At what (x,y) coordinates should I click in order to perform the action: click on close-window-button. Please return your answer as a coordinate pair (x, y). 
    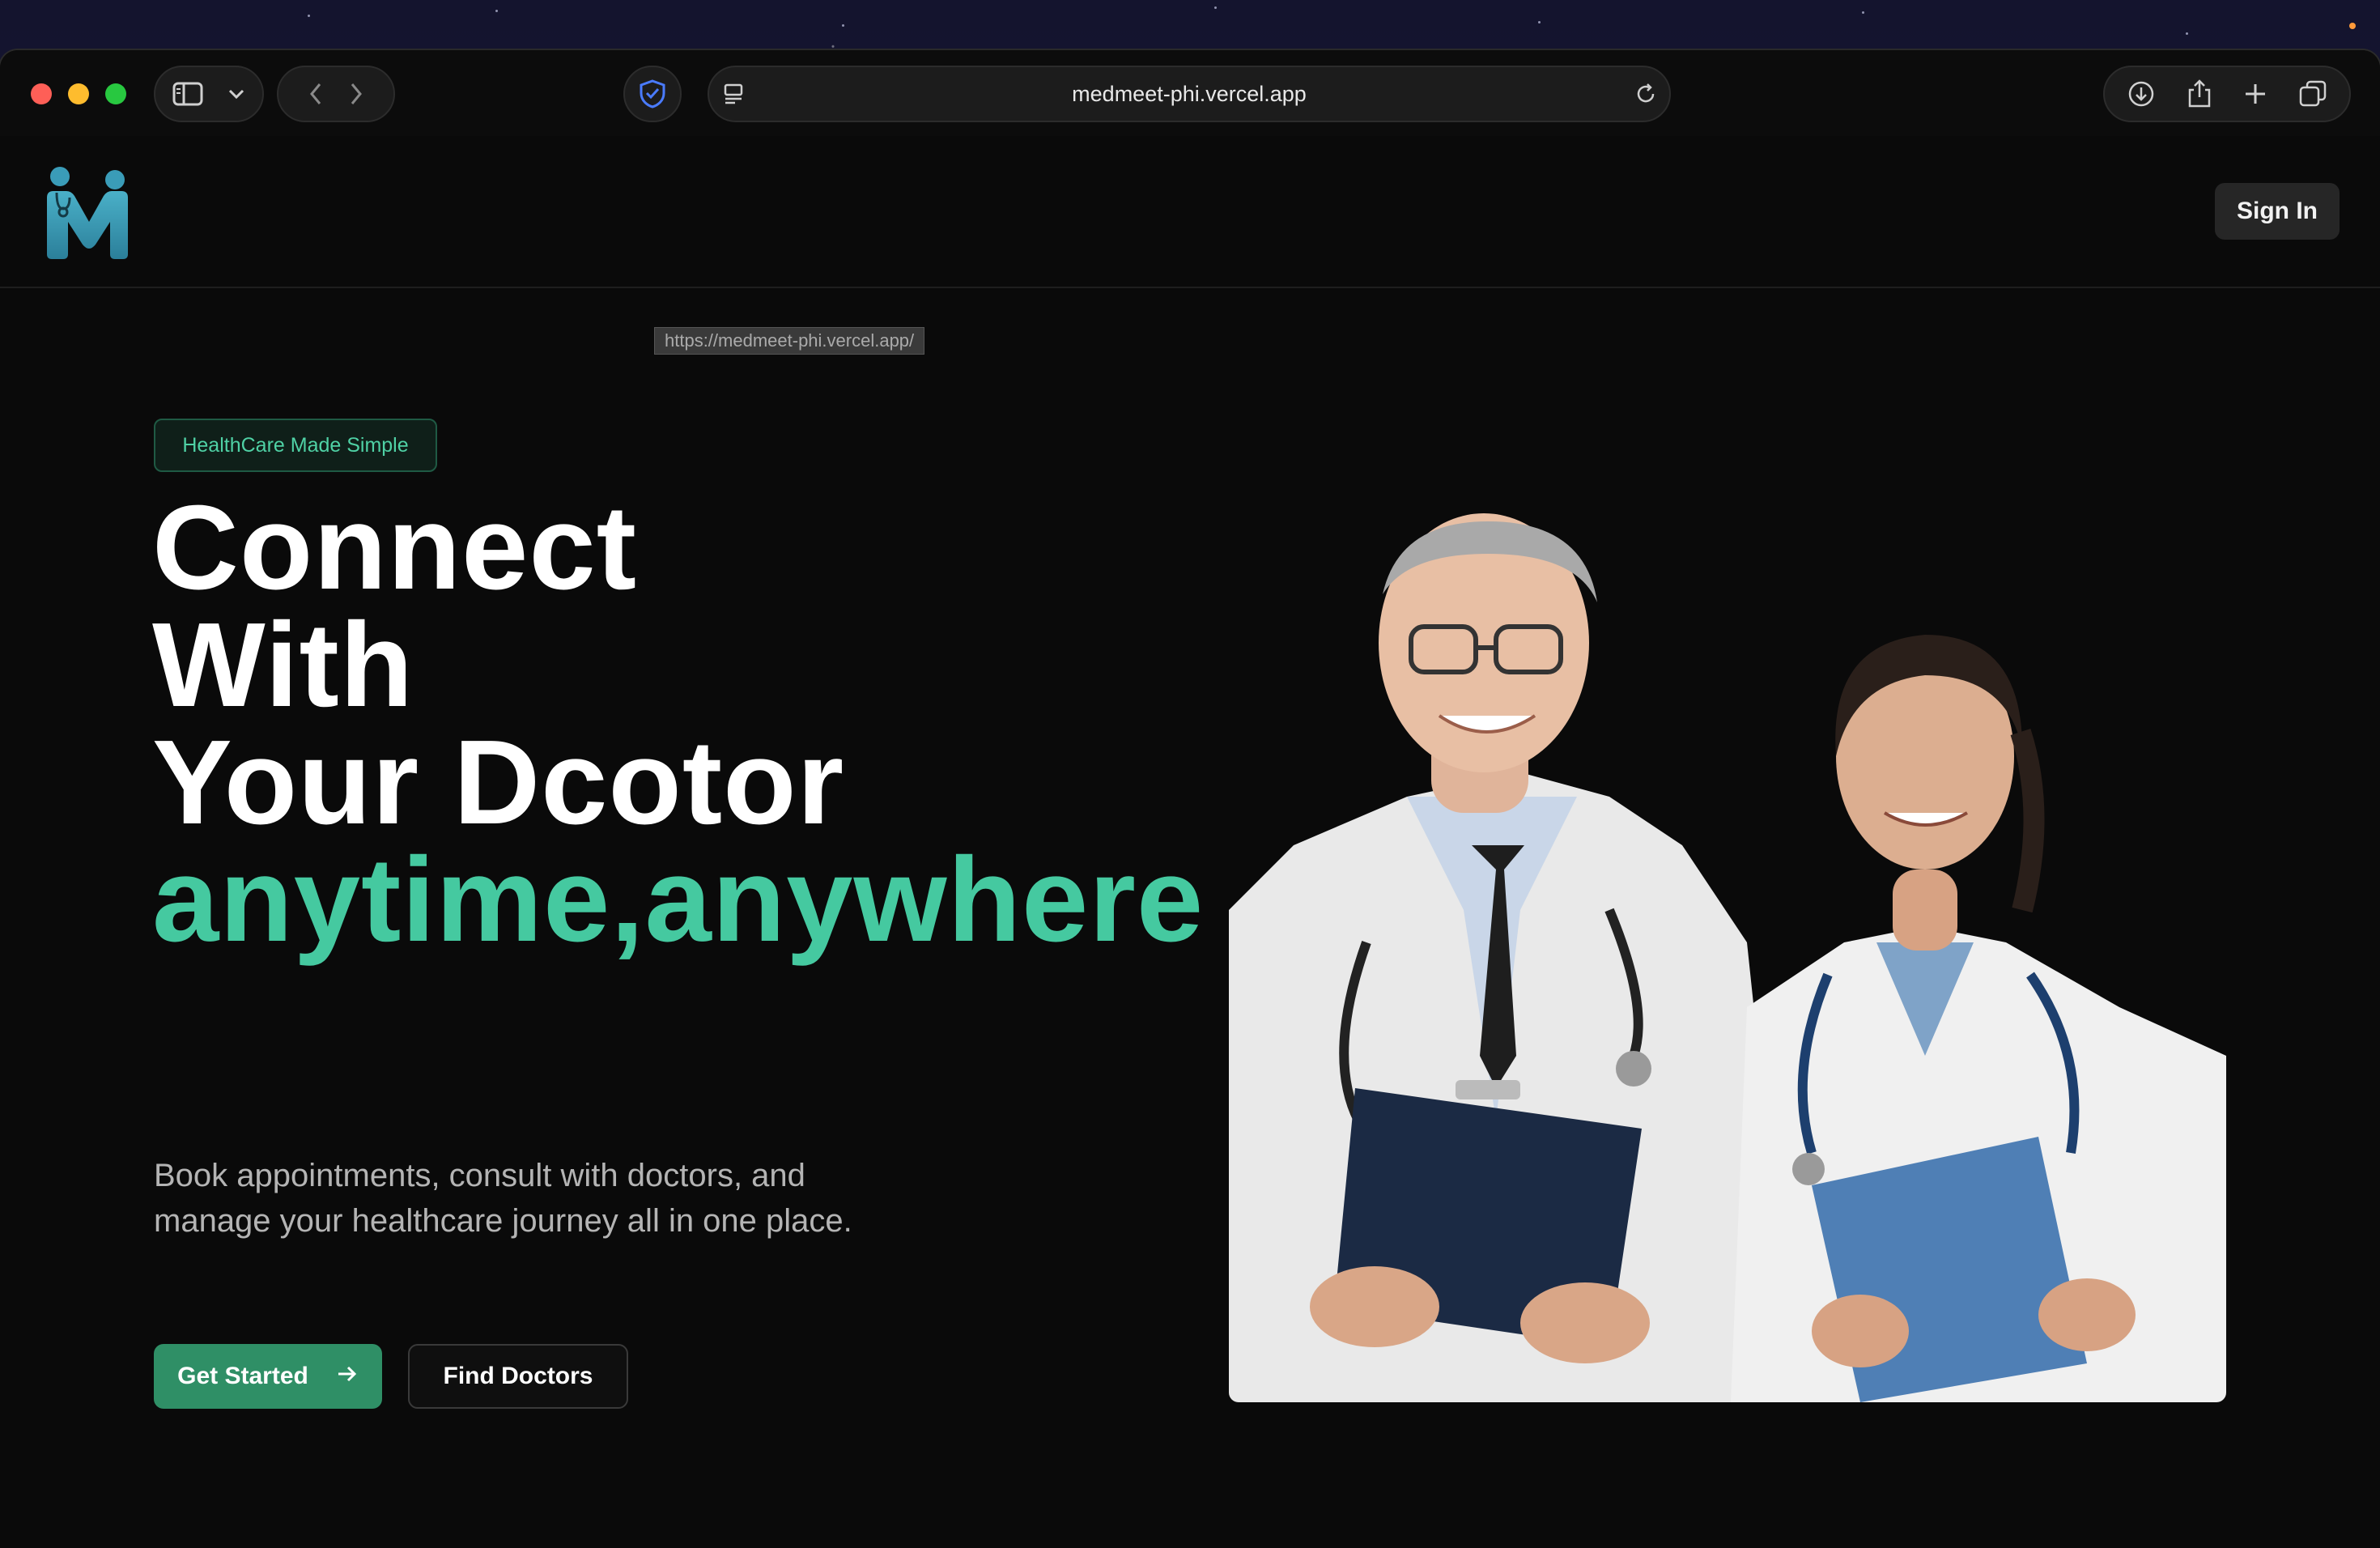
    Looking at the image, I should click on (41, 93).